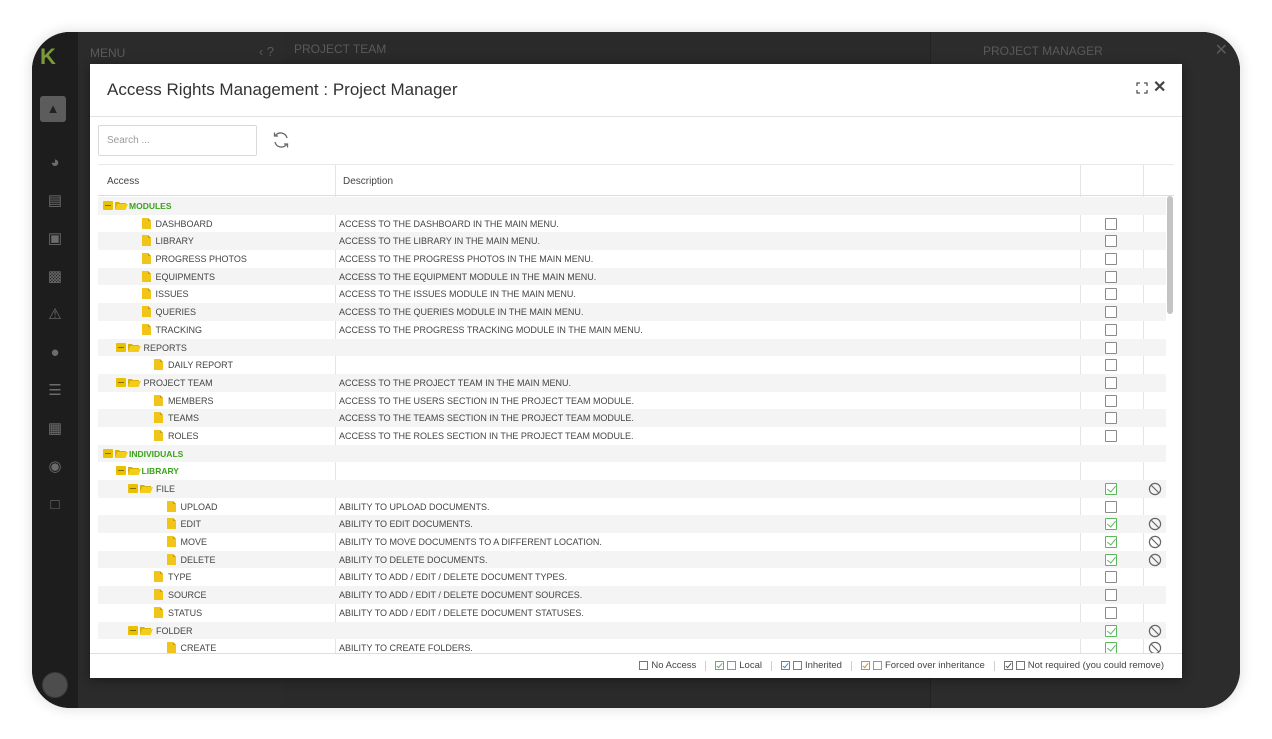  Describe the element at coordinates (216, 401) in the screenshot. I see `access-cell: MEMBERS` at that location.